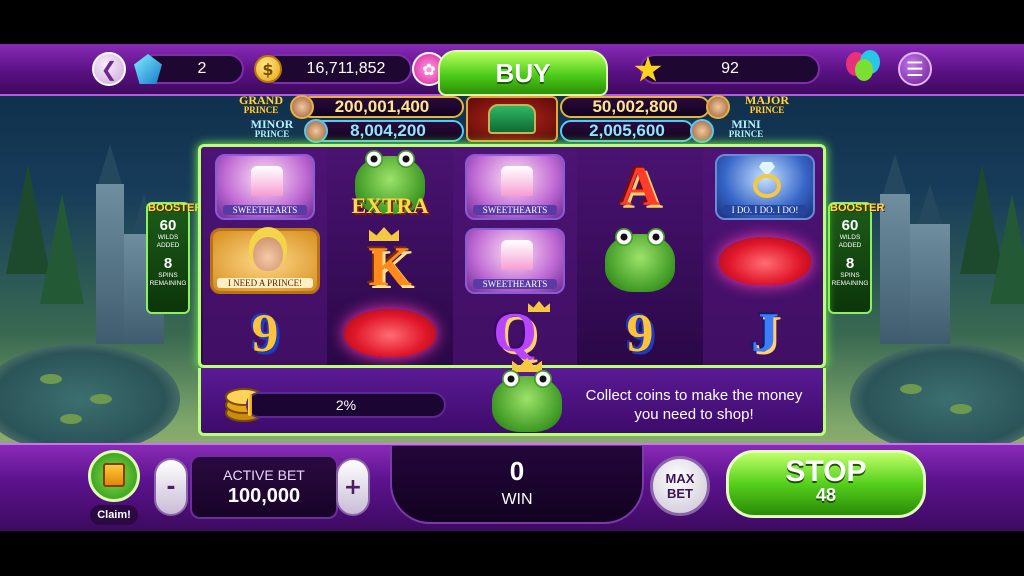 This screenshot has width=1024, height=576. I want to click on minor-jackpot-label: MINOR PRINCE, so click(272, 128).